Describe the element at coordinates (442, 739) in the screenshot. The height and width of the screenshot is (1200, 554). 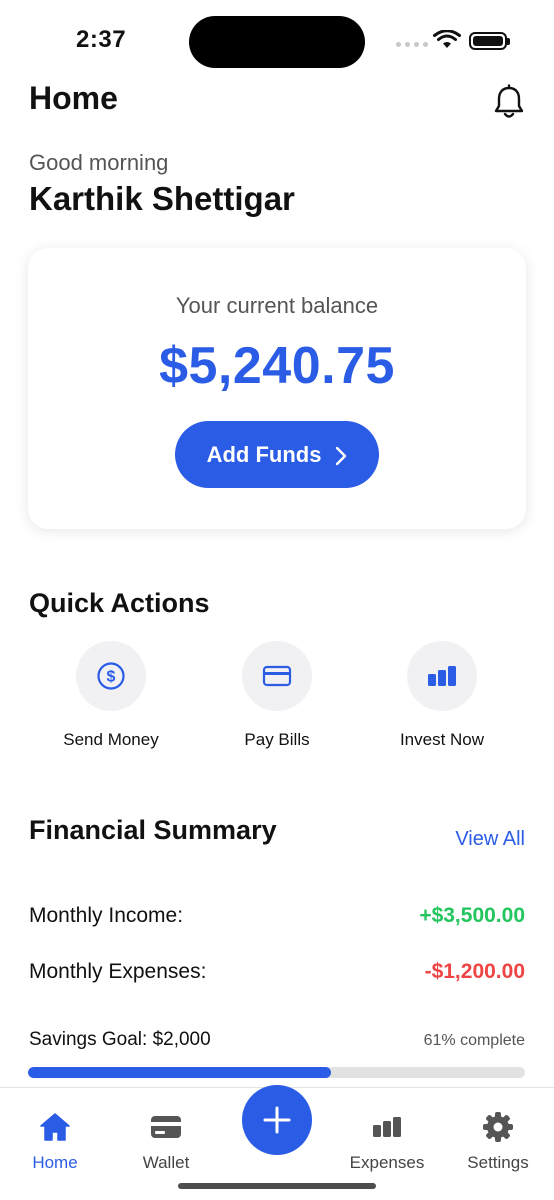
I see `invest-now-label: Invest Now` at that location.